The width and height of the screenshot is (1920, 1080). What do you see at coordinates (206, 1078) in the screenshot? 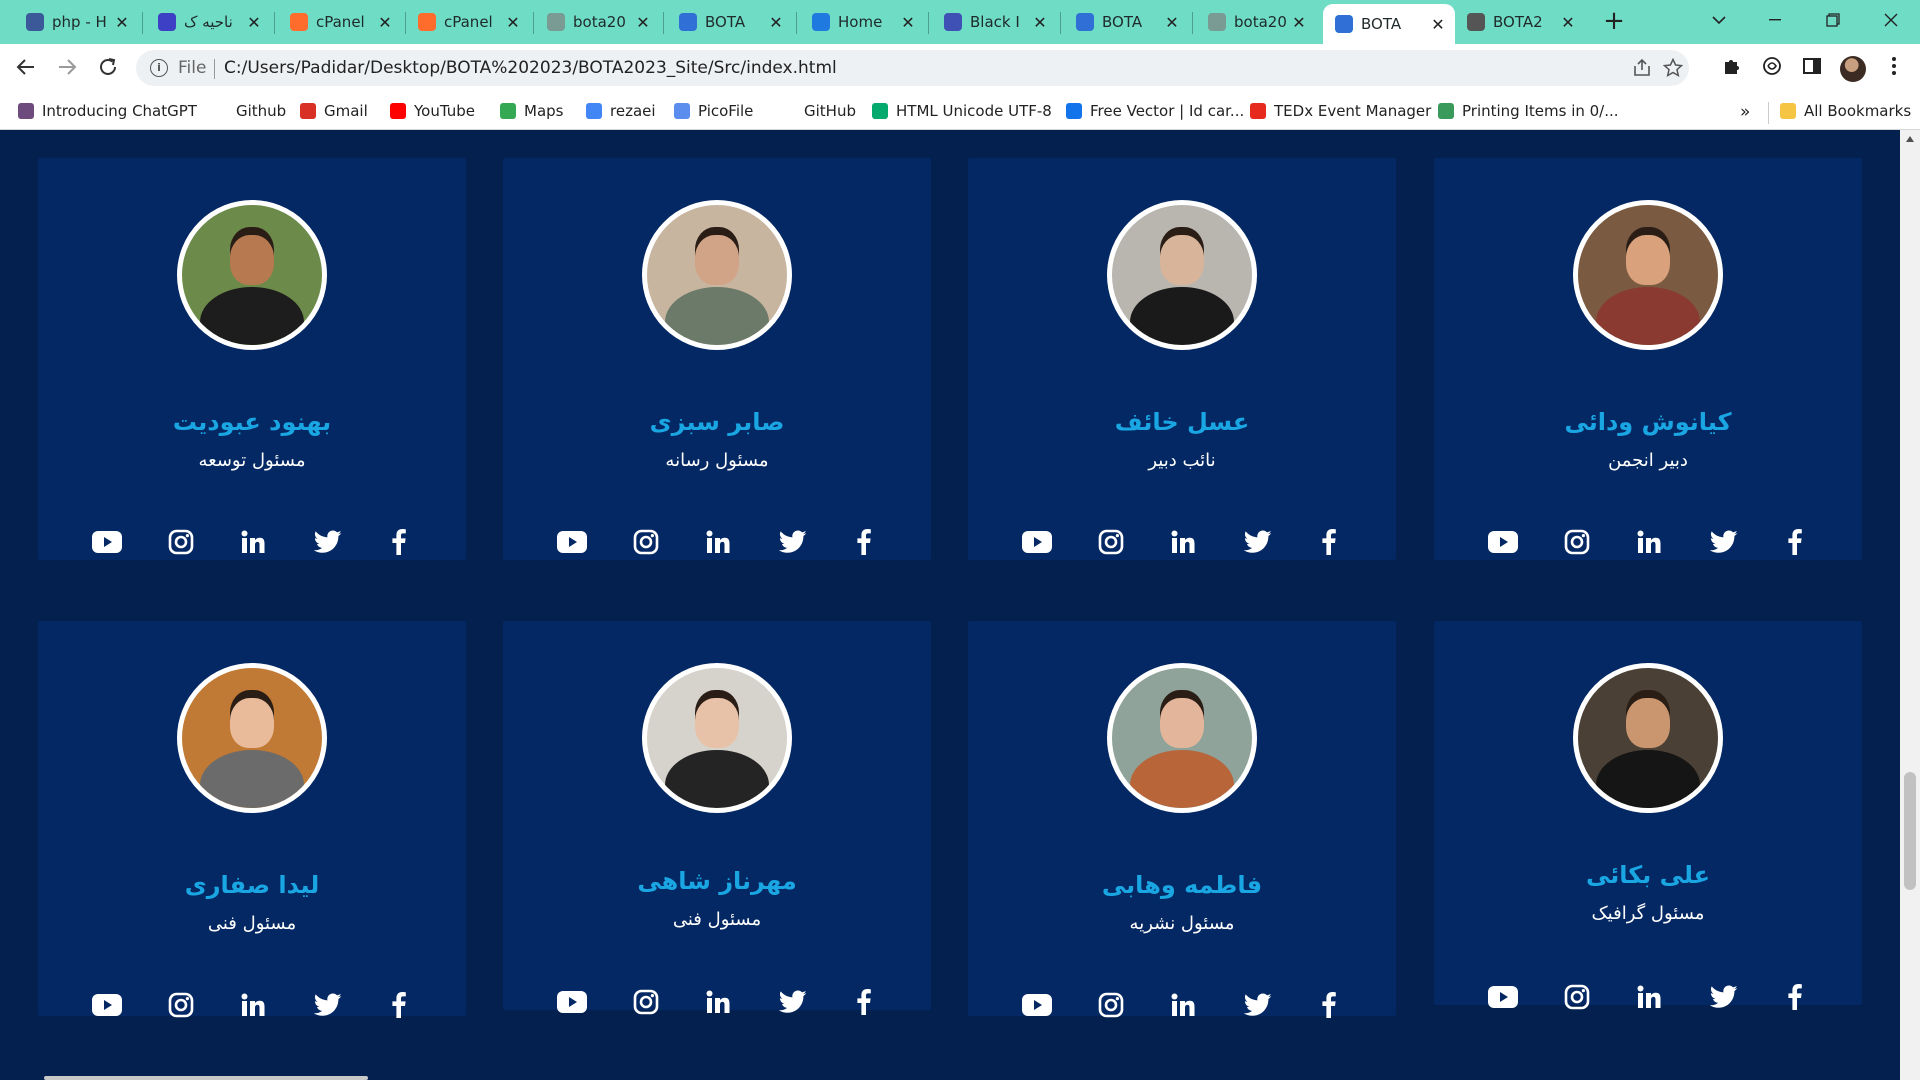
I see `horizontal-scrollbar-thumb` at bounding box center [206, 1078].